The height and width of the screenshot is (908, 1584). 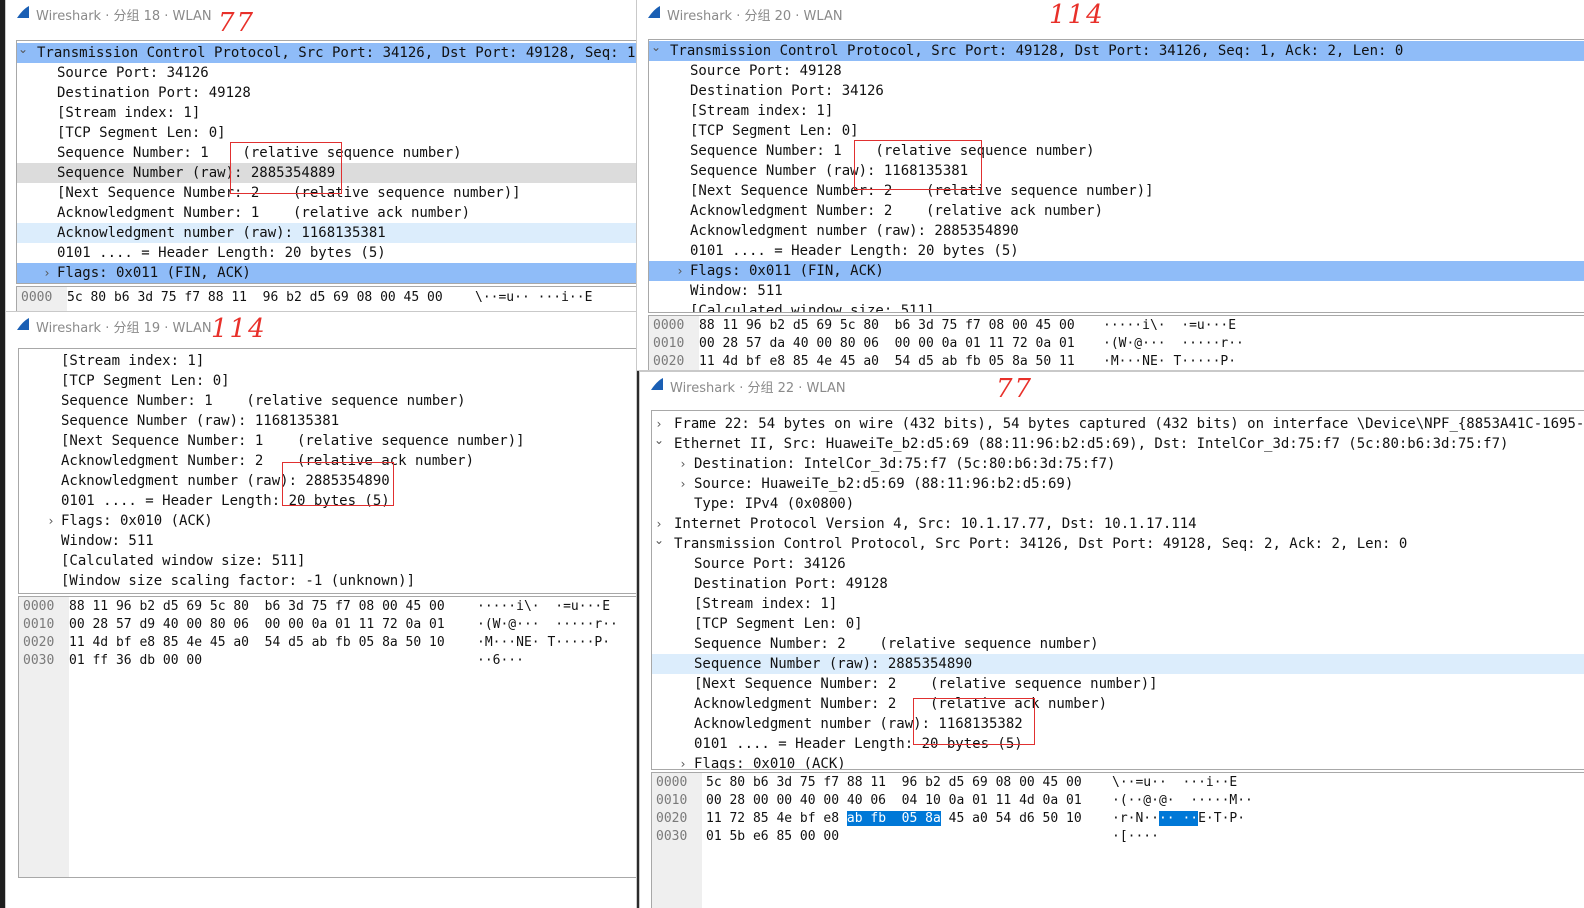 What do you see at coordinates (1137, 71) in the screenshot?
I see `tree-row: Source Port: 49128` at bounding box center [1137, 71].